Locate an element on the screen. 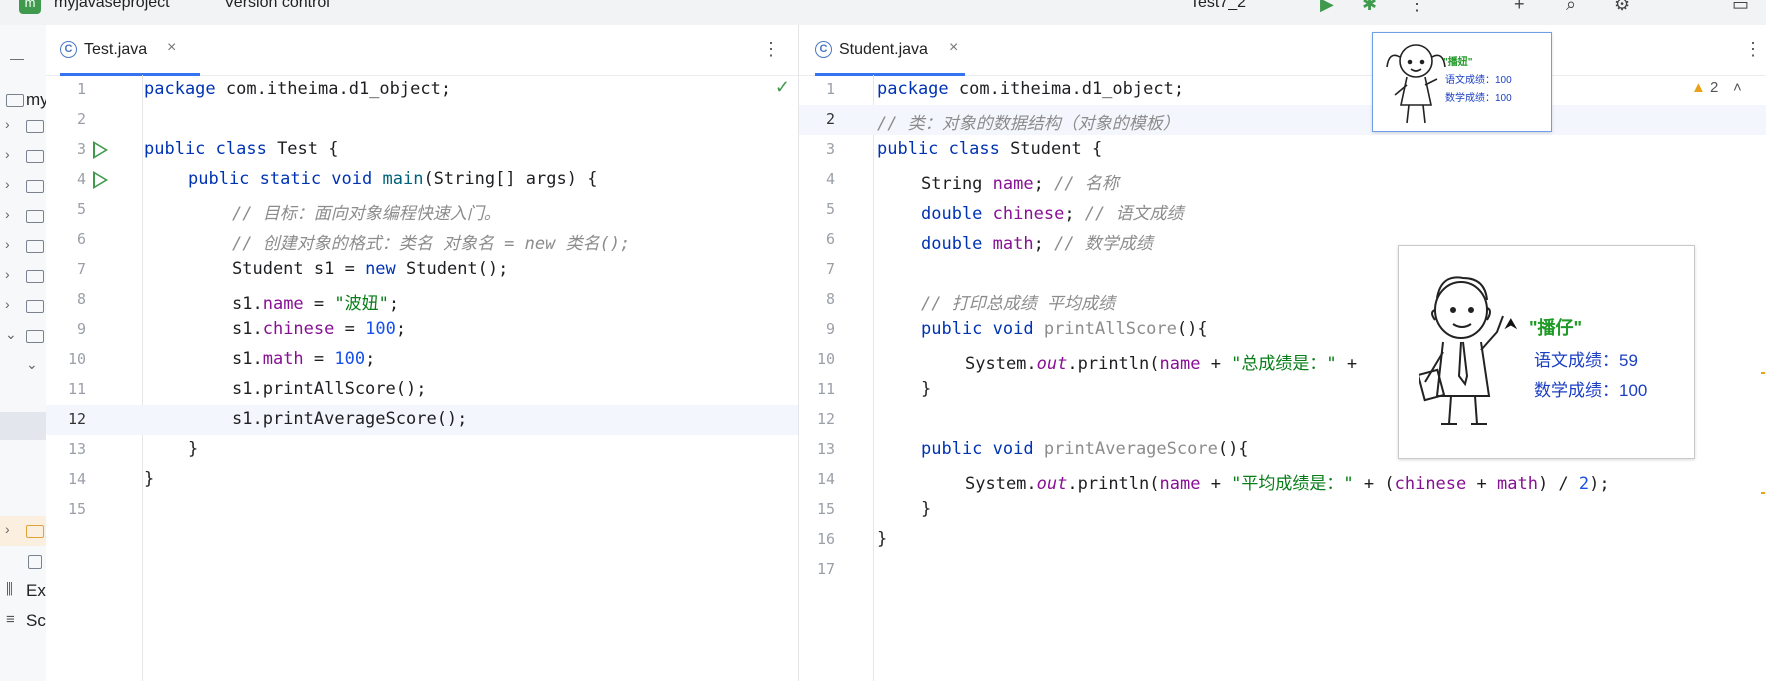  code-line: 9 s1.chinese = 100; is located at coordinates (422, 330).